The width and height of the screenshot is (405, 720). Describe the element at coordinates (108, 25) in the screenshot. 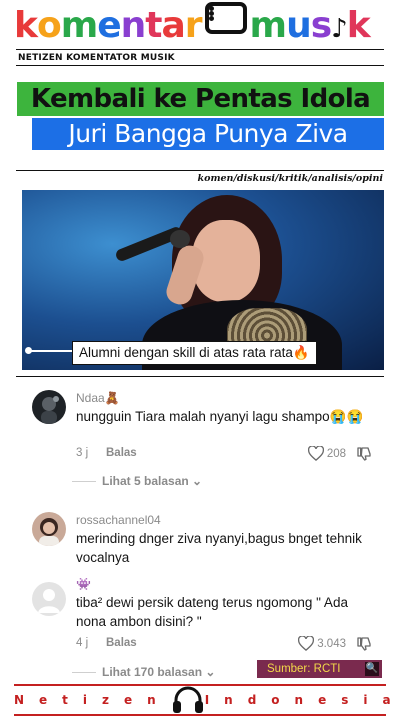

I see `logo-text-komentar: komentar` at that location.